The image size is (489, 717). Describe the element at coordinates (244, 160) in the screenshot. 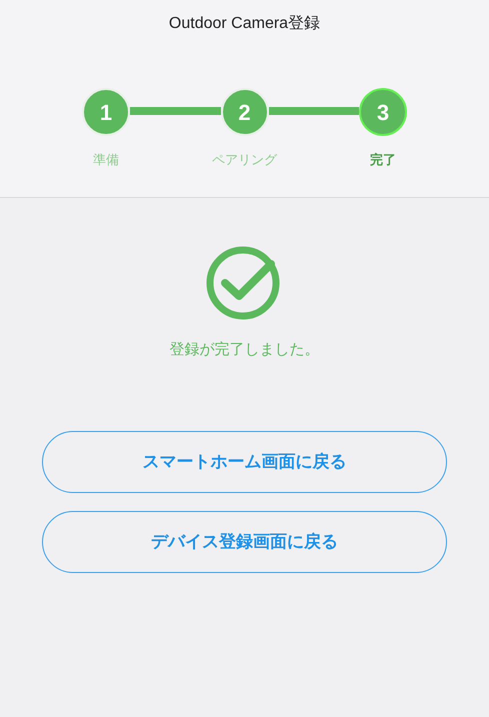

I see `step-label: ペアリング` at that location.